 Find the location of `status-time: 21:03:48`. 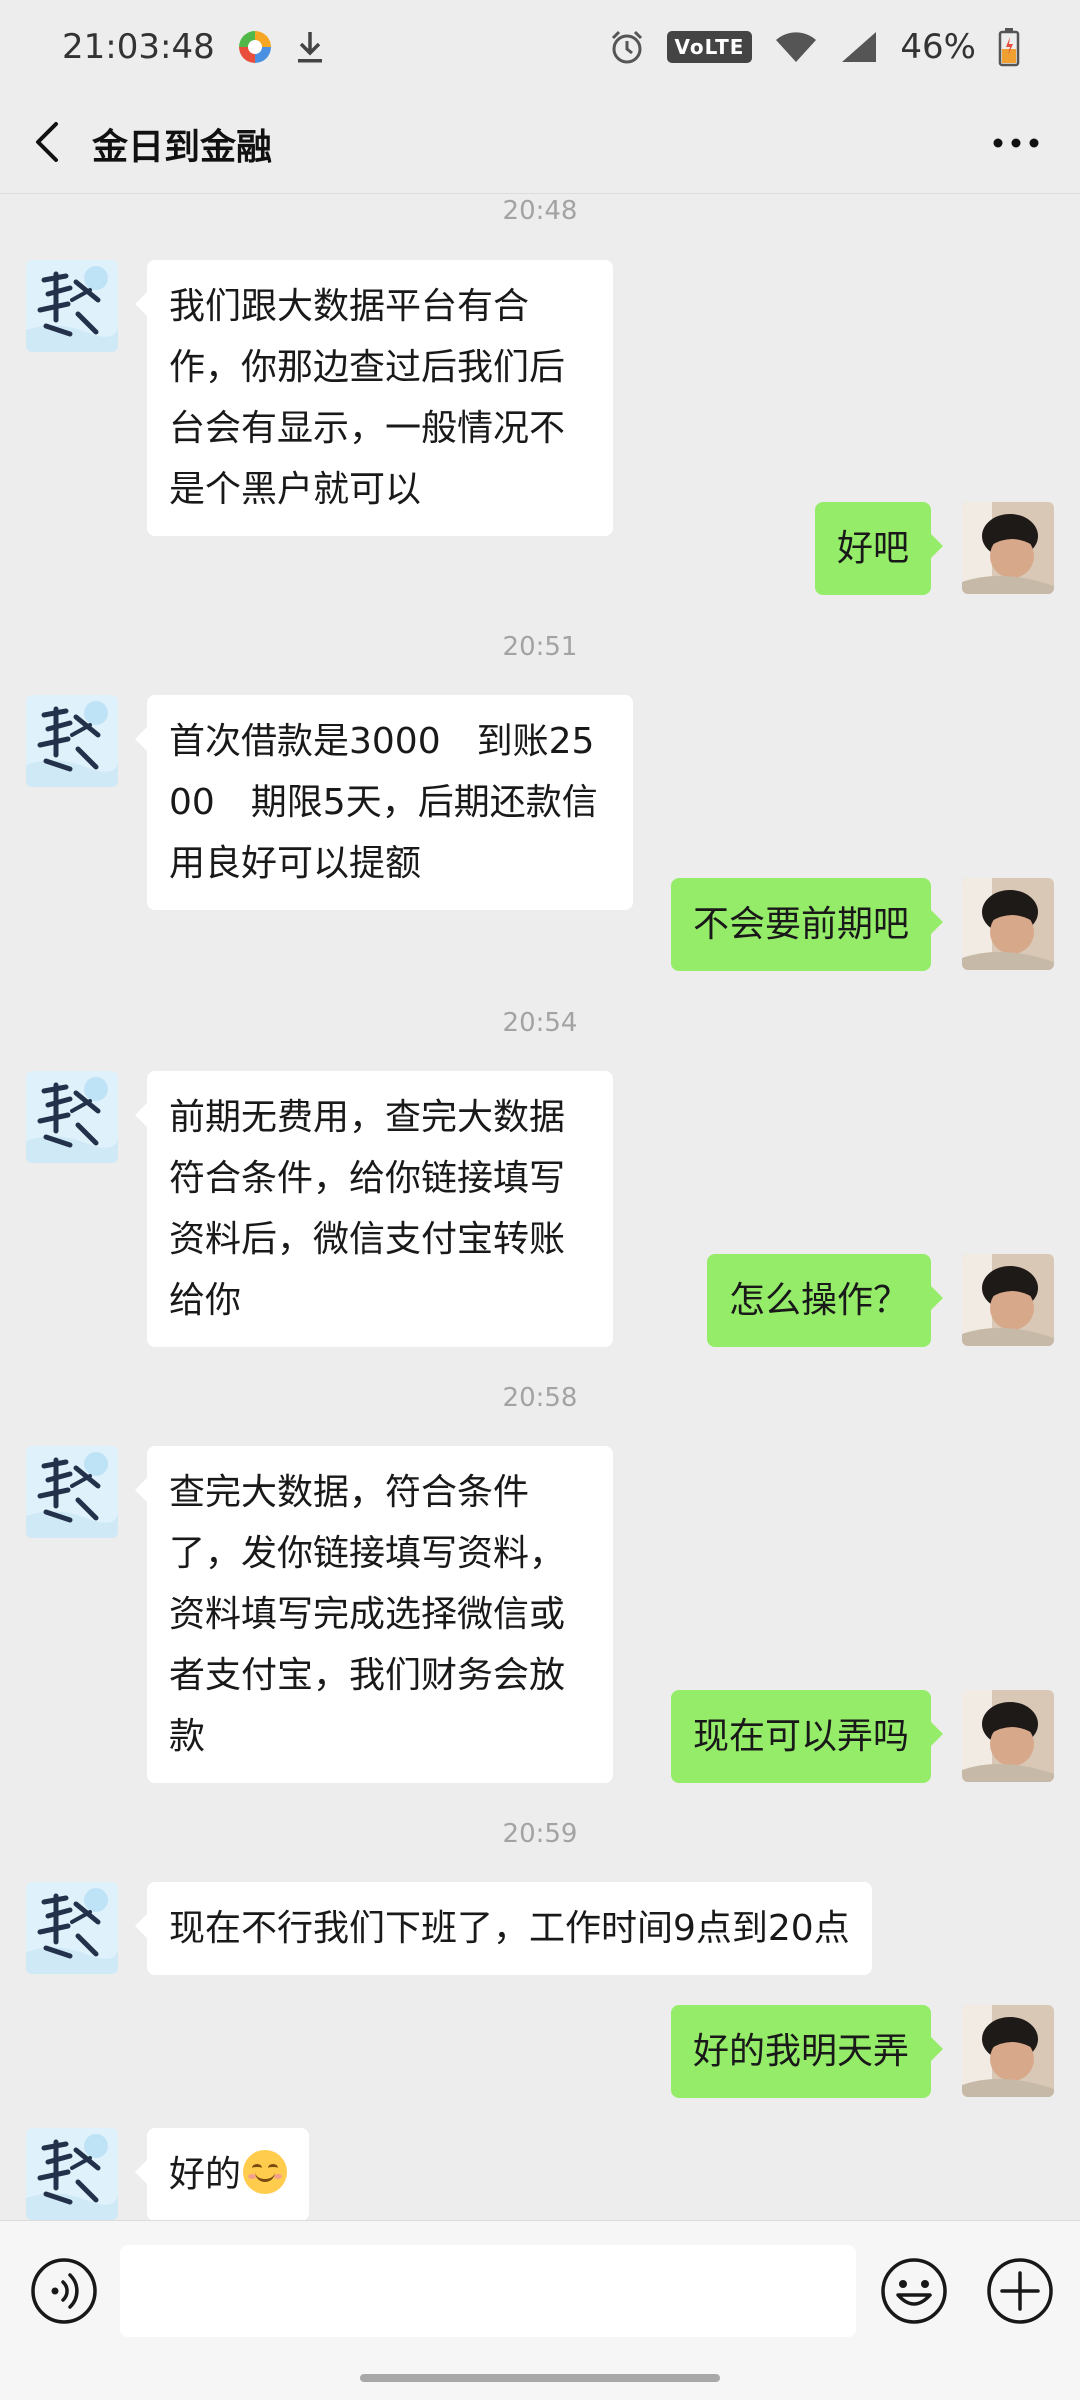

status-time: 21:03:48 is located at coordinates (138, 47).